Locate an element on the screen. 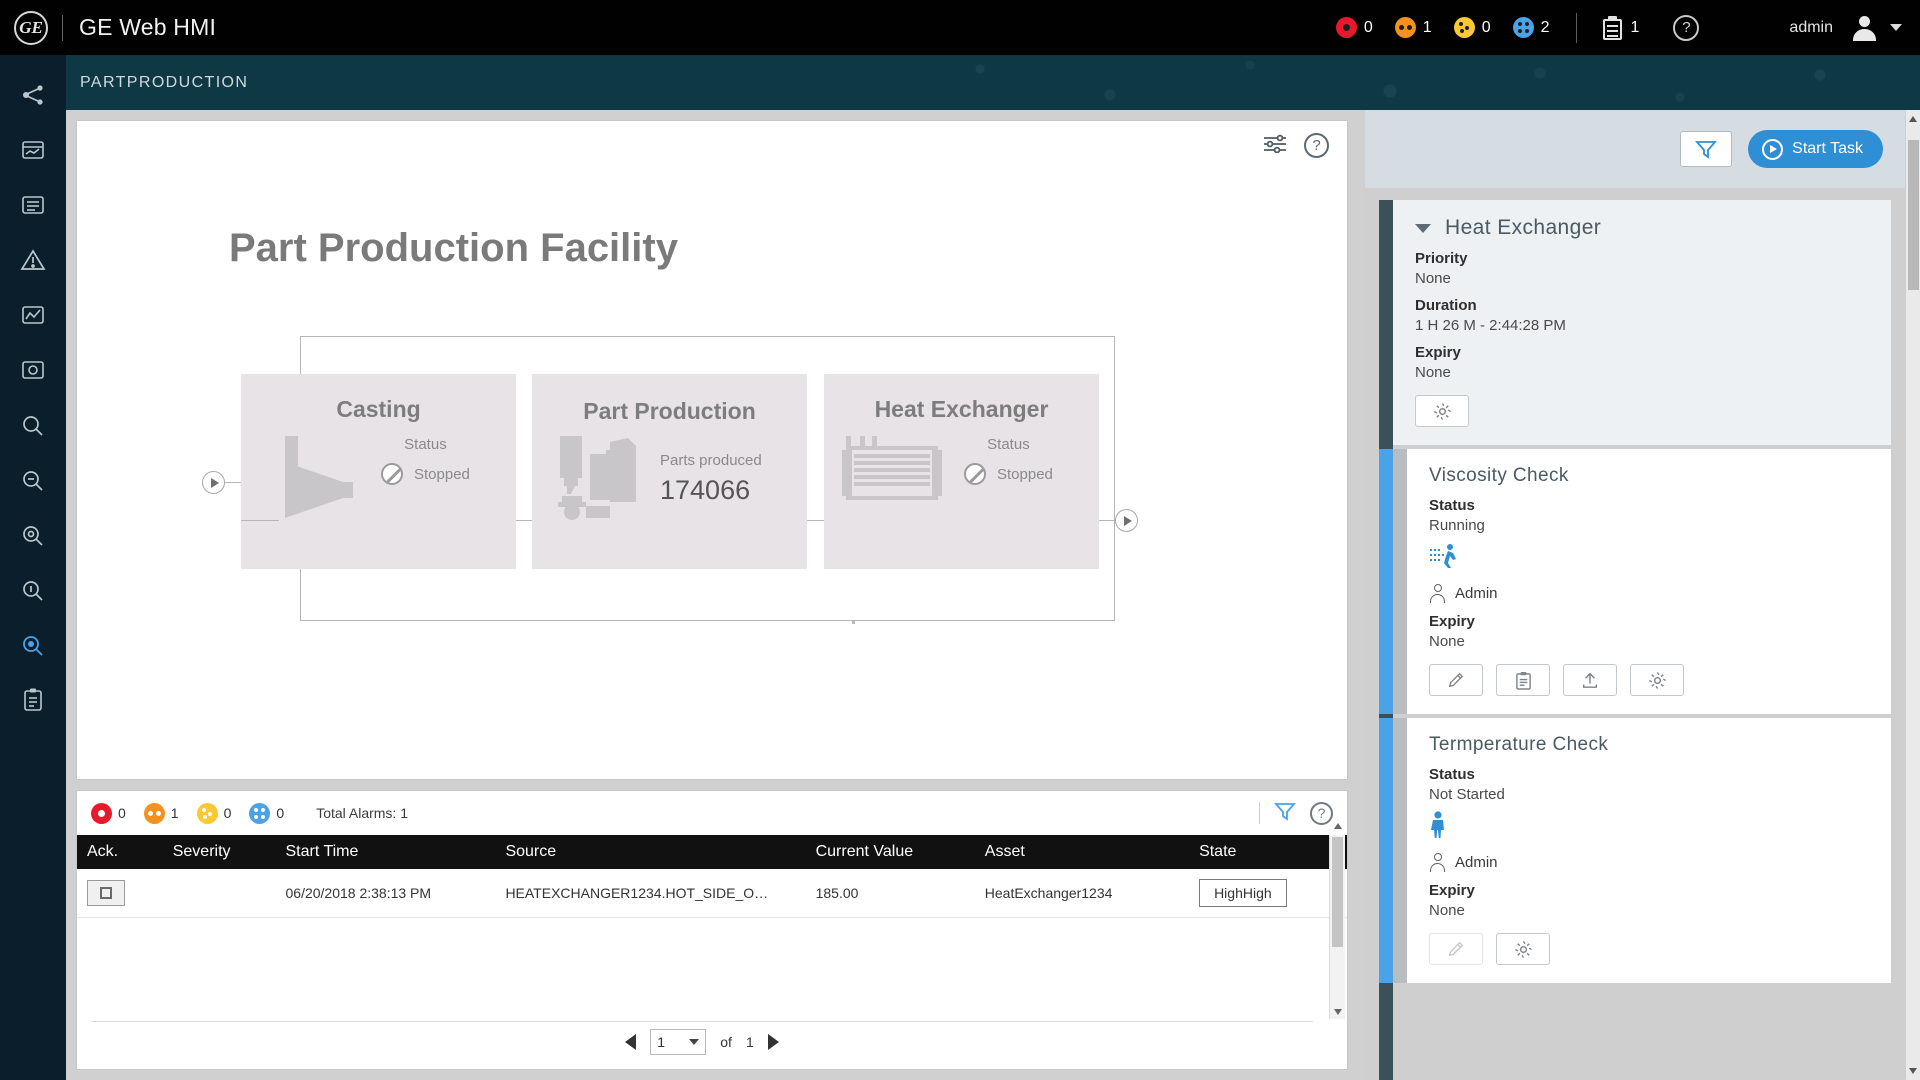 Image resolution: width=1920 pixels, height=1080 pixels. sidebar-item-analysis-chart is located at coordinates (33, 314).